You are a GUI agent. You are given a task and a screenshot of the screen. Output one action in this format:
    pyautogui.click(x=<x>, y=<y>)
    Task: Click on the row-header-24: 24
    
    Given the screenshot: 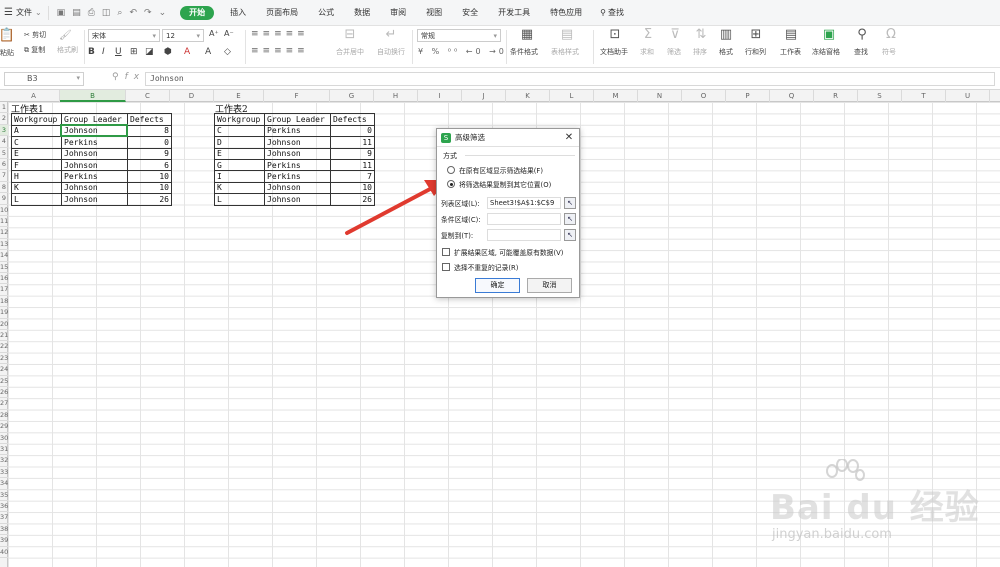 What is the action you would take?
    pyautogui.click(x=4, y=370)
    